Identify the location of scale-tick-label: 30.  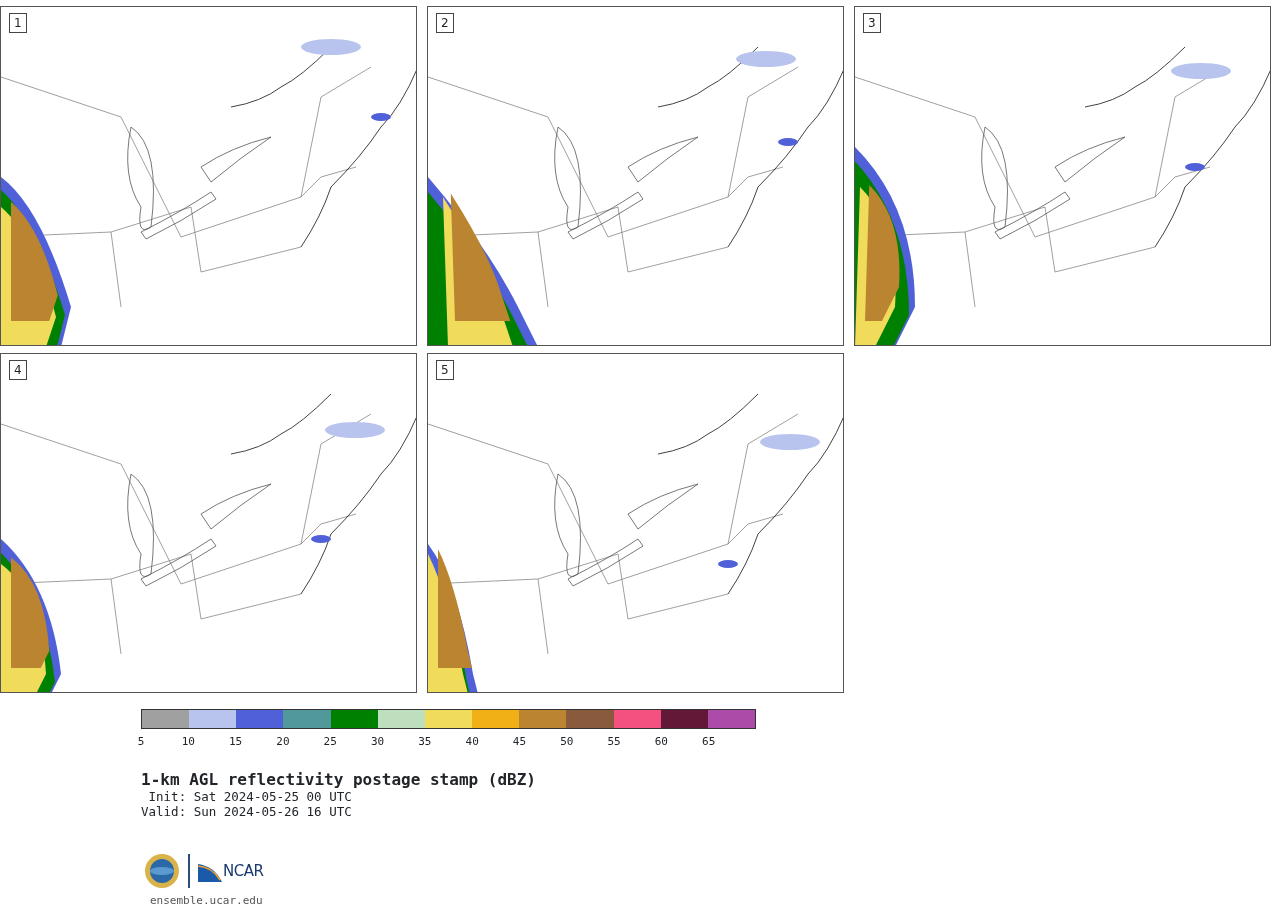
(377, 742).